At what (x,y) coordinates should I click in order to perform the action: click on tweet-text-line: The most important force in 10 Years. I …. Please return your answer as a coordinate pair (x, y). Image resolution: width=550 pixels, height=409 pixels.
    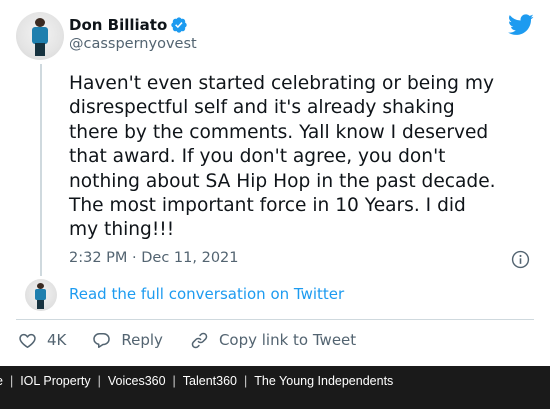
    Looking at the image, I should click on (267, 206).